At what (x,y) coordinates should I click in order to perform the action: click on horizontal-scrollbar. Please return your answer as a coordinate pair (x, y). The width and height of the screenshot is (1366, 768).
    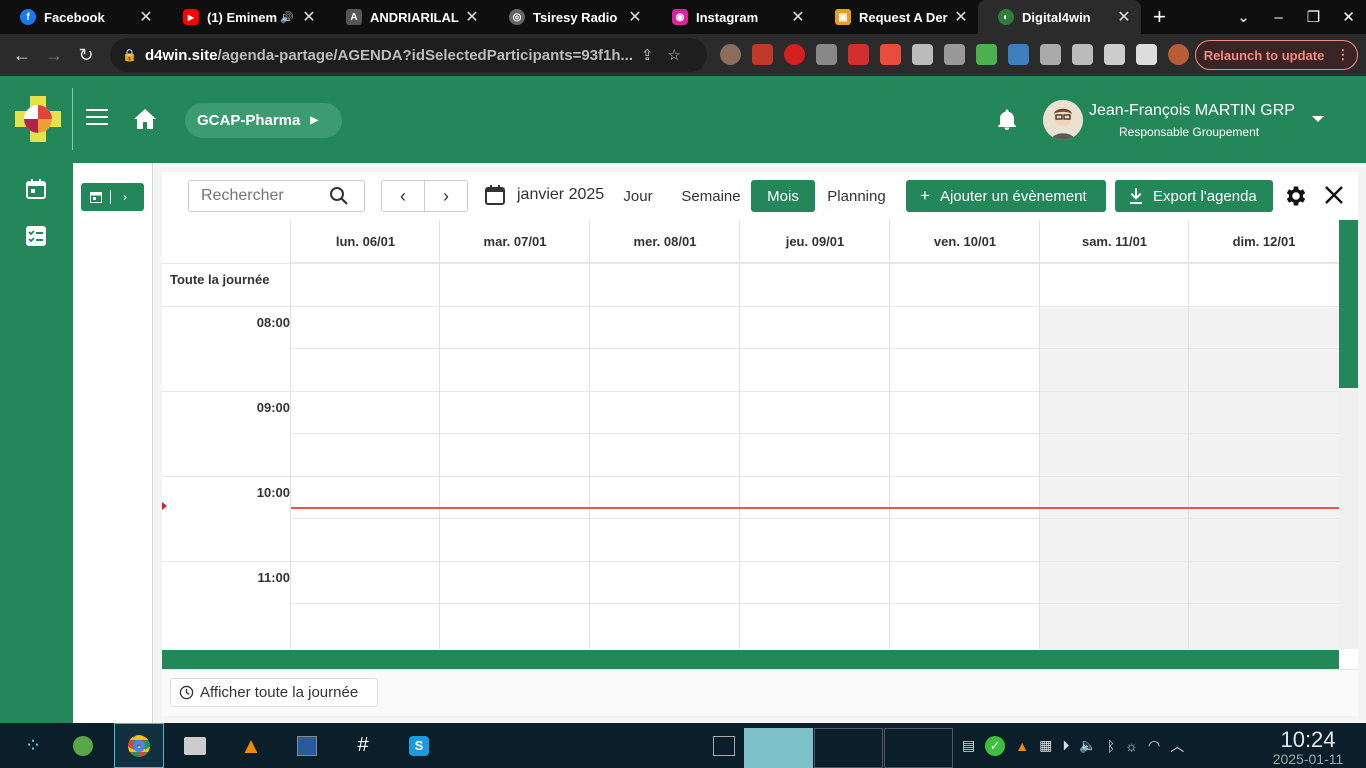
    Looking at the image, I should click on (750, 659).